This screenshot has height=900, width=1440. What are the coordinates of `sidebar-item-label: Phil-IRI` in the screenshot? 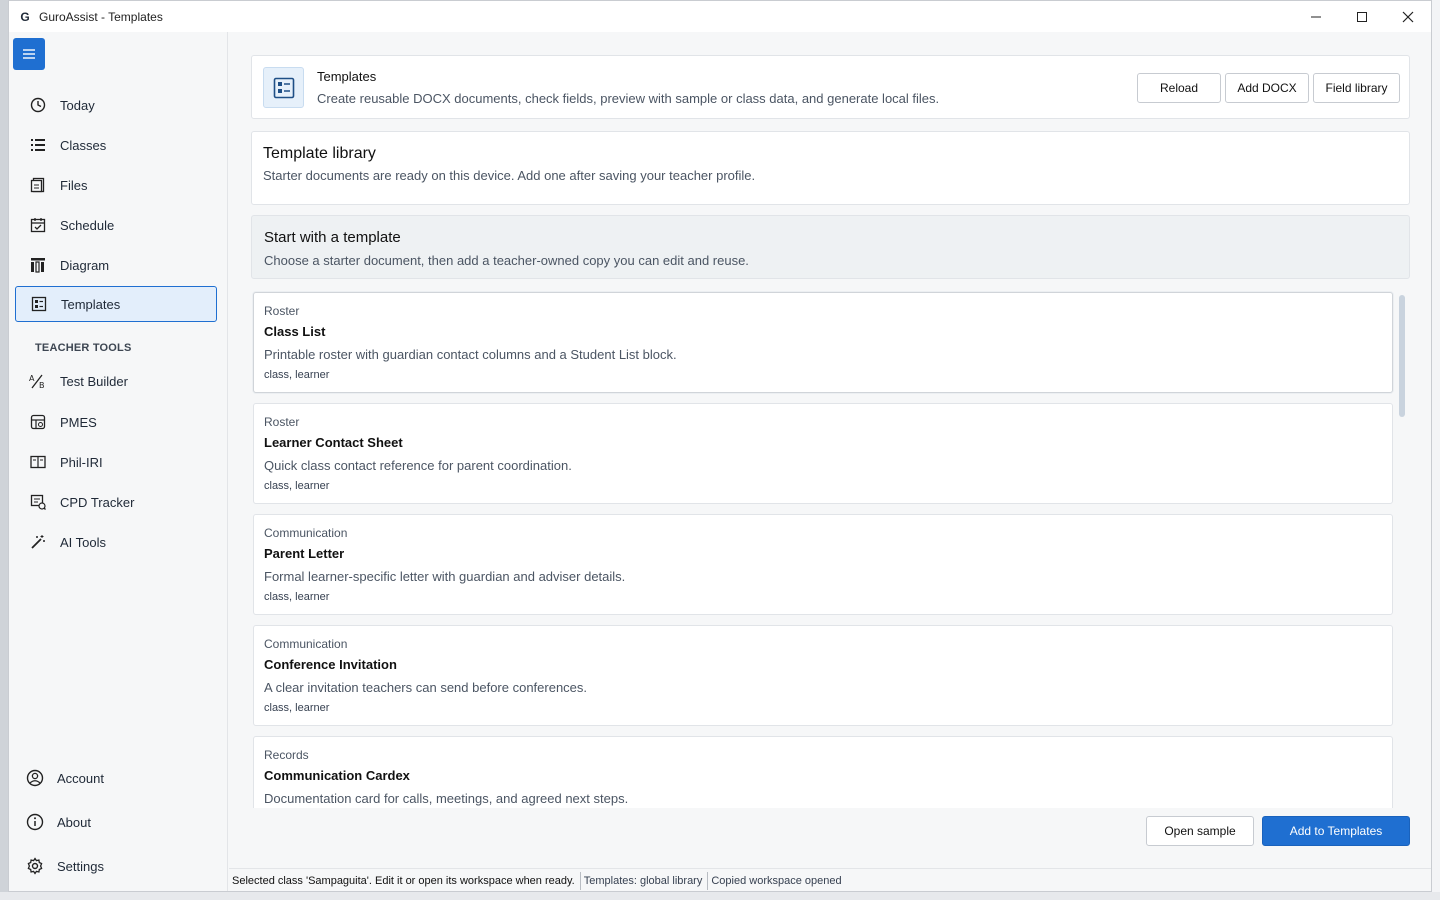 It's located at (81, 462).